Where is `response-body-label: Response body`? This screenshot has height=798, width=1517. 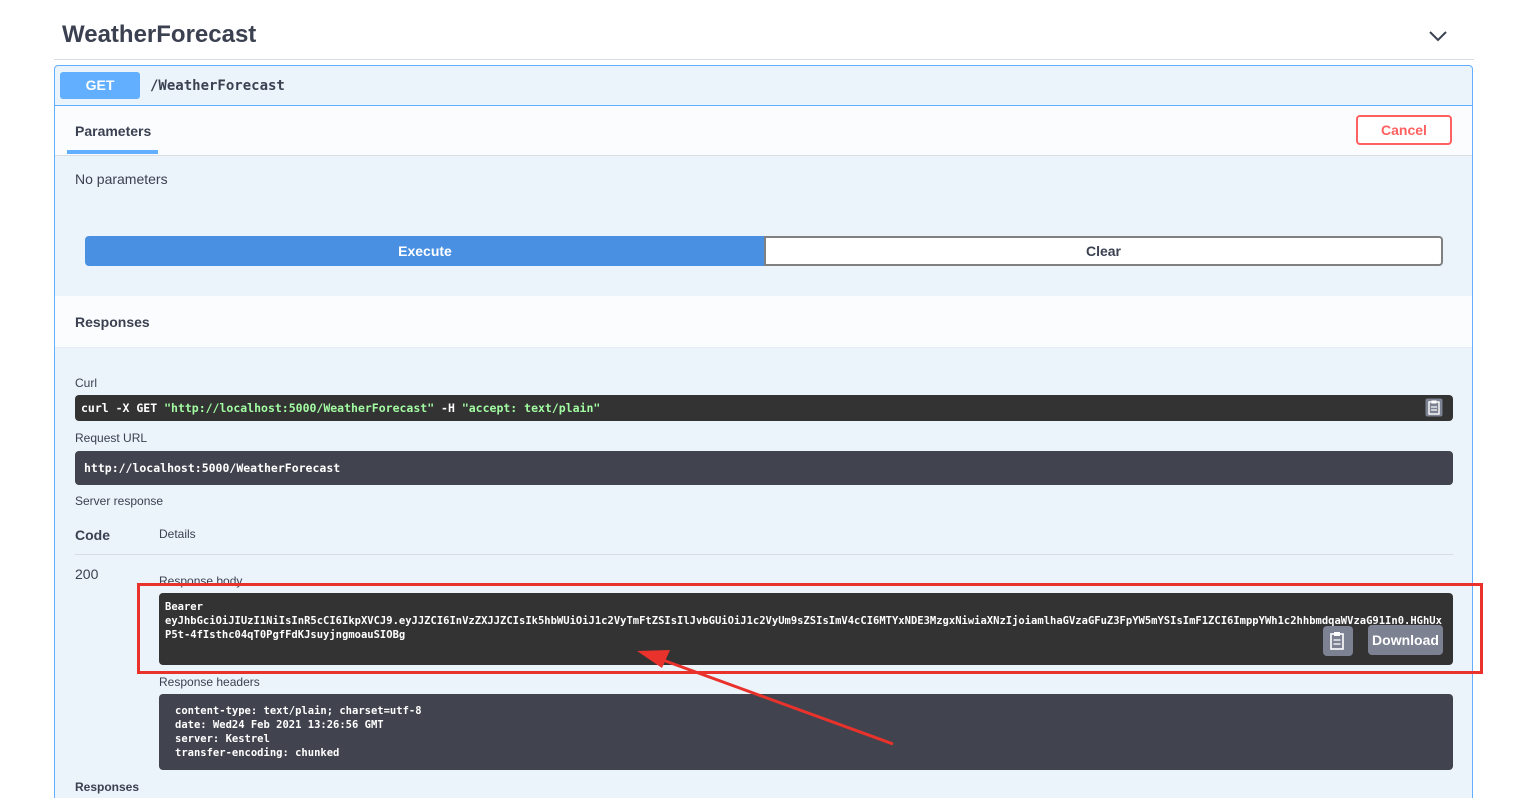
response-body-label: Response body is located at coordinates (201, 581).